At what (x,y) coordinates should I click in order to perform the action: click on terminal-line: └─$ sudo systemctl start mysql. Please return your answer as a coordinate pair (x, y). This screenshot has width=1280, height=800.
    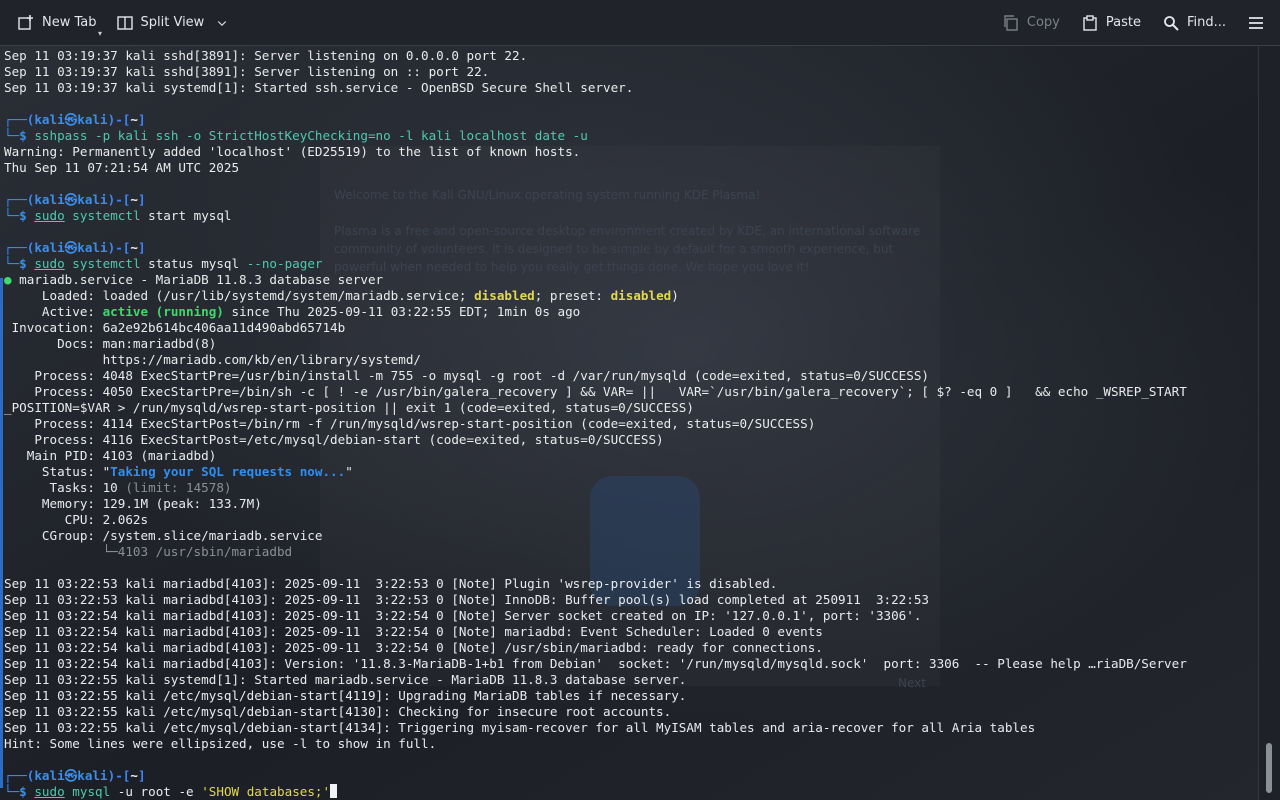
    Looking at the image, I should click on (595, 216).